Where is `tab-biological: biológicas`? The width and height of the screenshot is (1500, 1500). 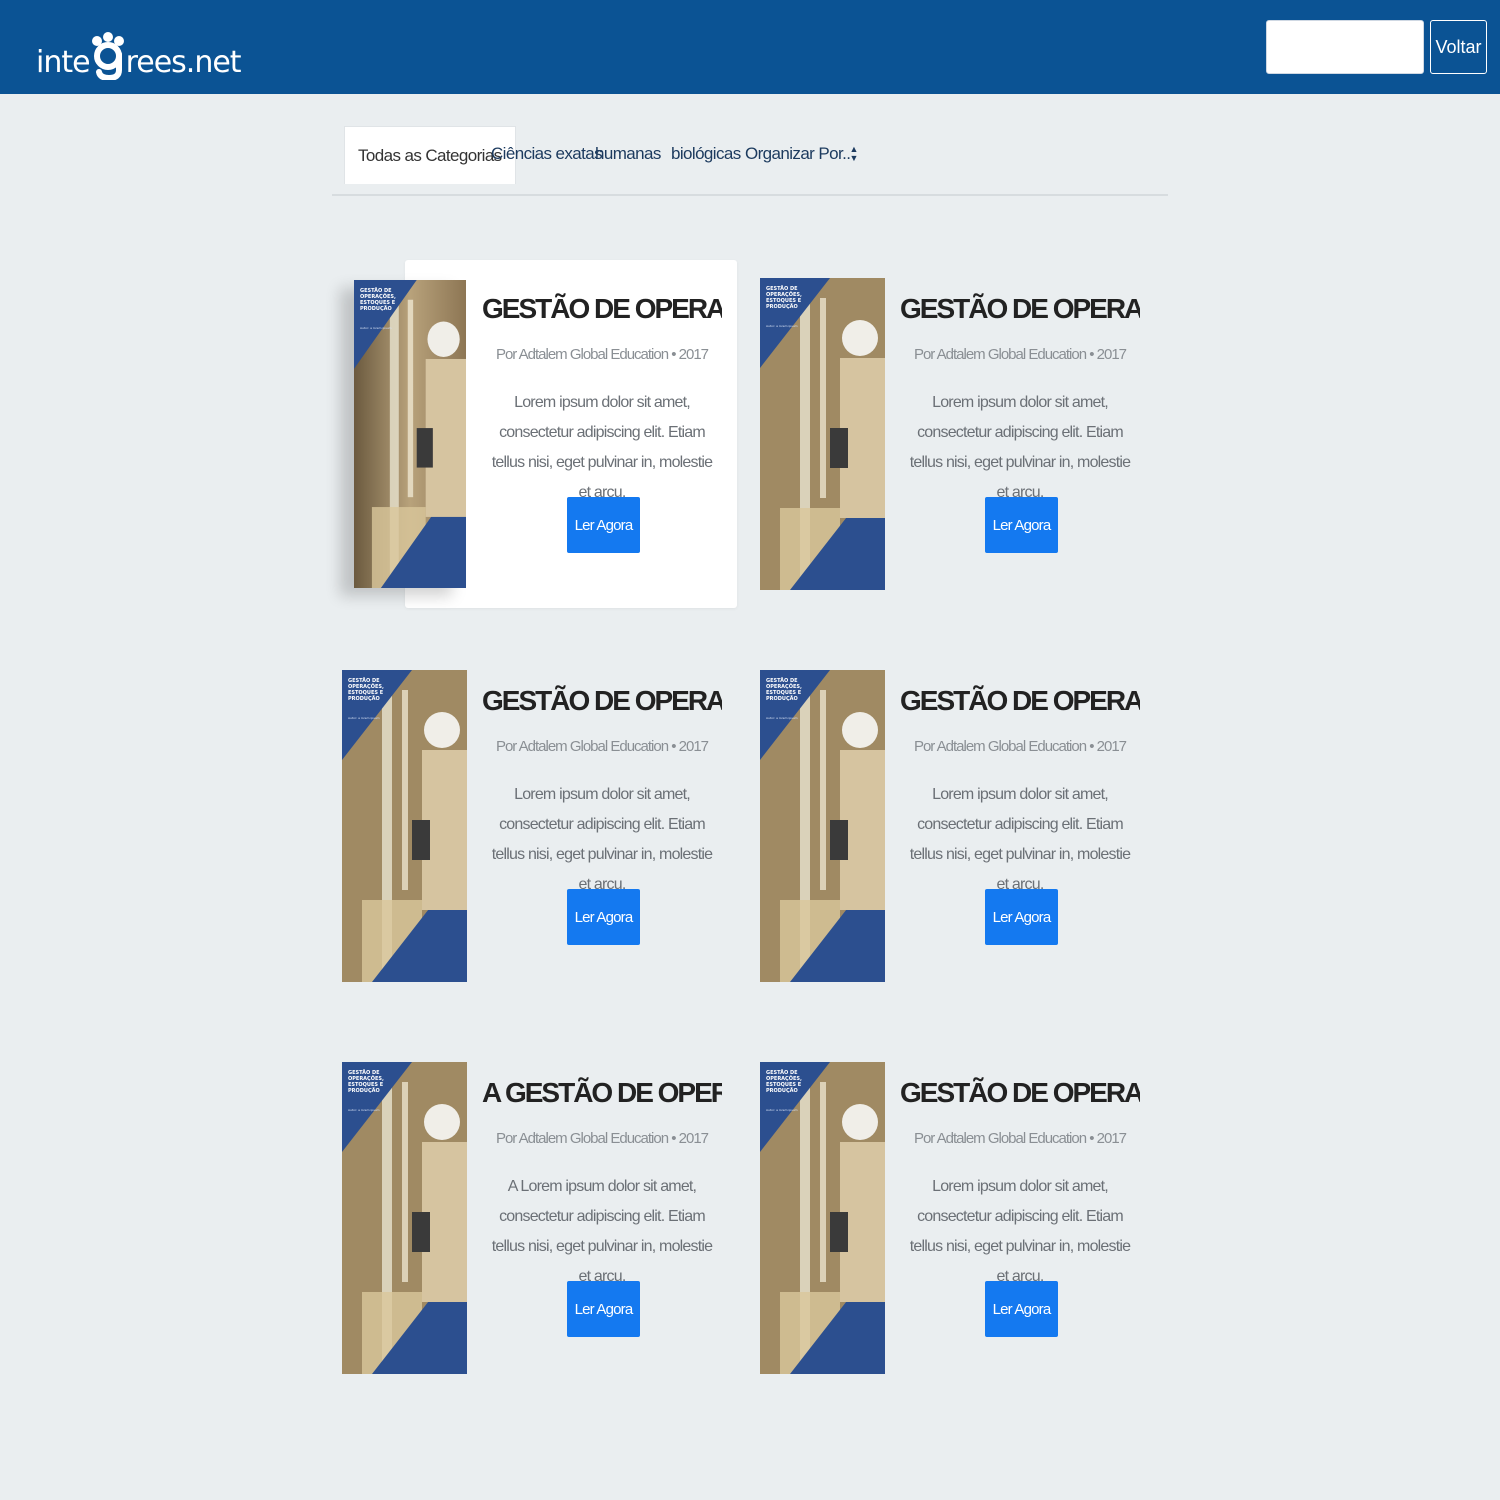
tab-biological: biológicas is located at coordinates (706, 154).